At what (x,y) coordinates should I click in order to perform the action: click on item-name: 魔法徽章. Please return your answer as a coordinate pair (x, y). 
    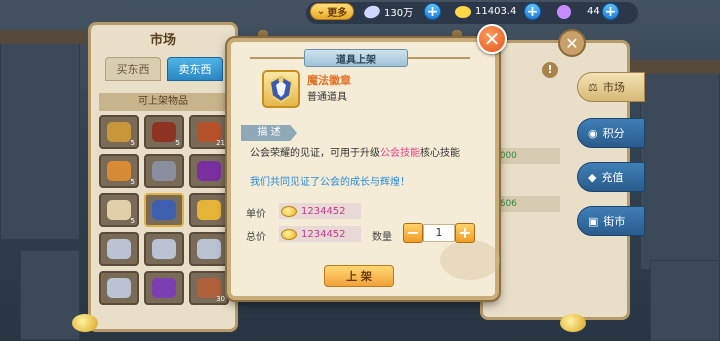
    Looking at the image, I should click on (329, 80).